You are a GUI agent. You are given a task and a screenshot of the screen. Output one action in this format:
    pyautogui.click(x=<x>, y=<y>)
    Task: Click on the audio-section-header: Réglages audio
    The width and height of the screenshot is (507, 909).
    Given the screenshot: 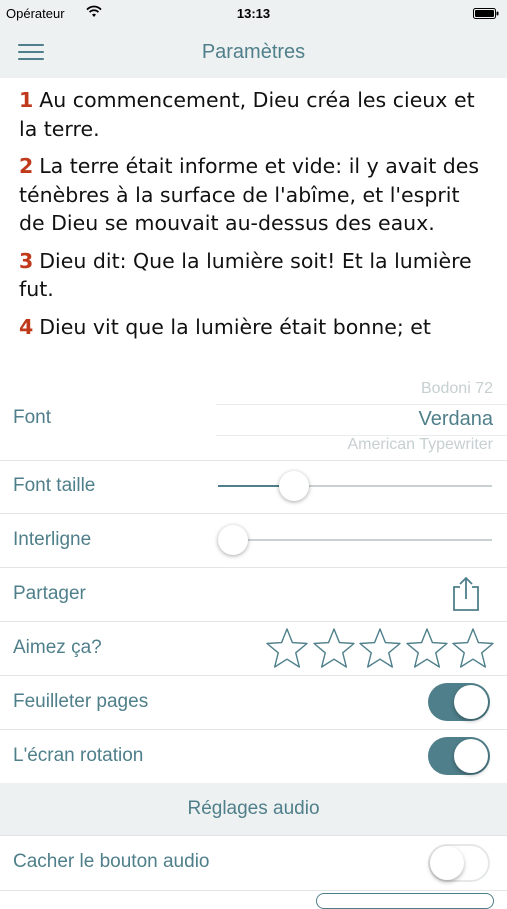 What is the action you would take?
    pyautogui.click(x=253, y=809)
    